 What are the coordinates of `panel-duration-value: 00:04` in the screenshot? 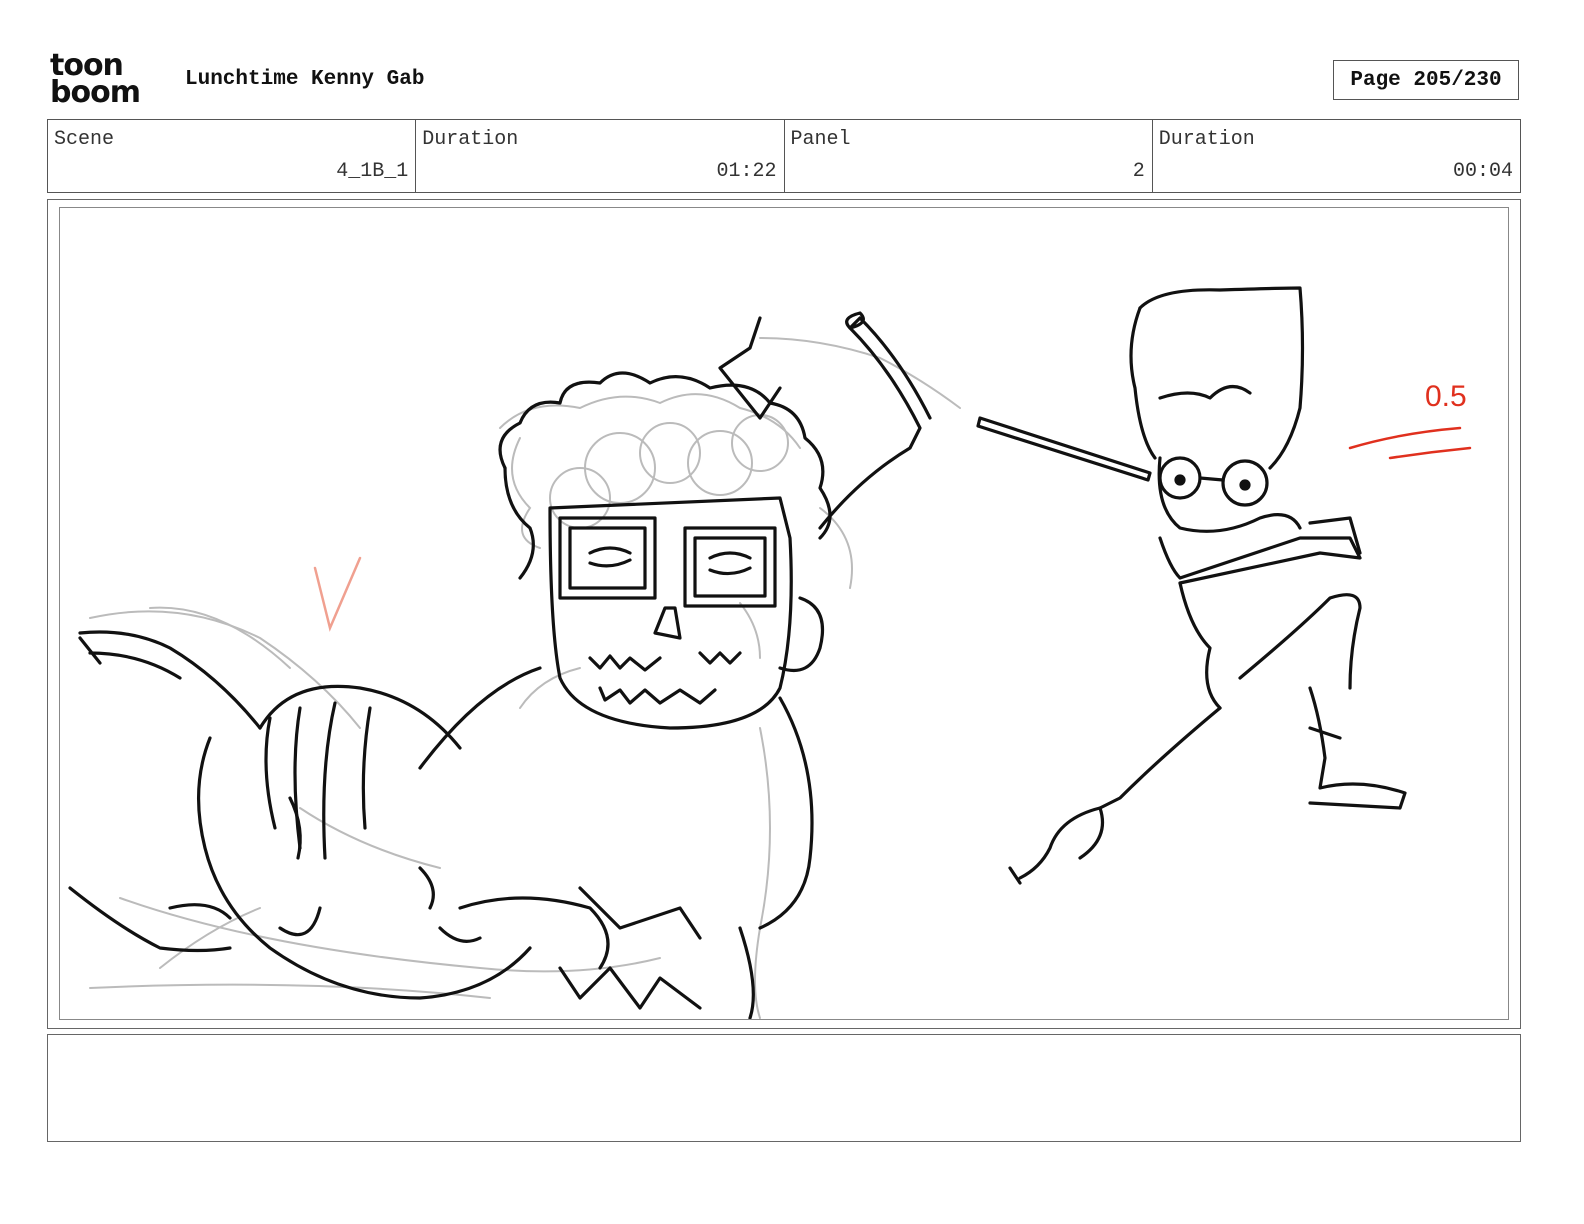 It's located at (1482, 171).